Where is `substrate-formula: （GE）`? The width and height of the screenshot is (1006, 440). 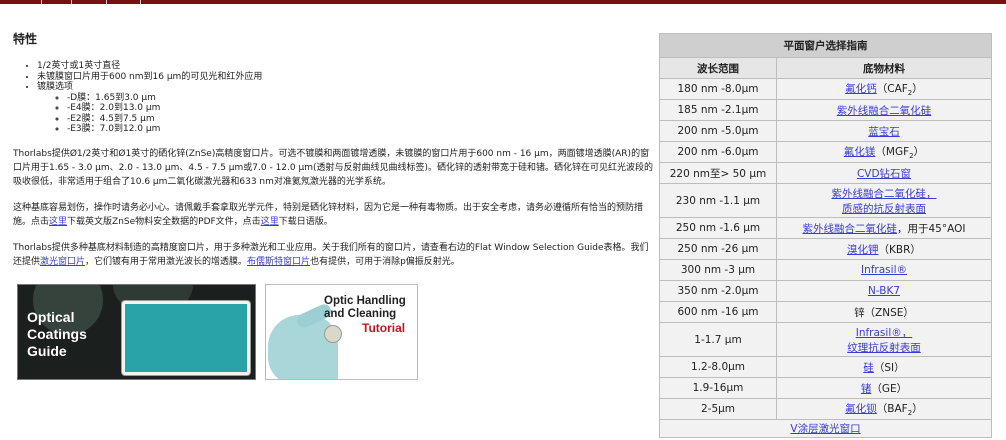
substrate-formula: （GE） is located at coordinates (889, 388).